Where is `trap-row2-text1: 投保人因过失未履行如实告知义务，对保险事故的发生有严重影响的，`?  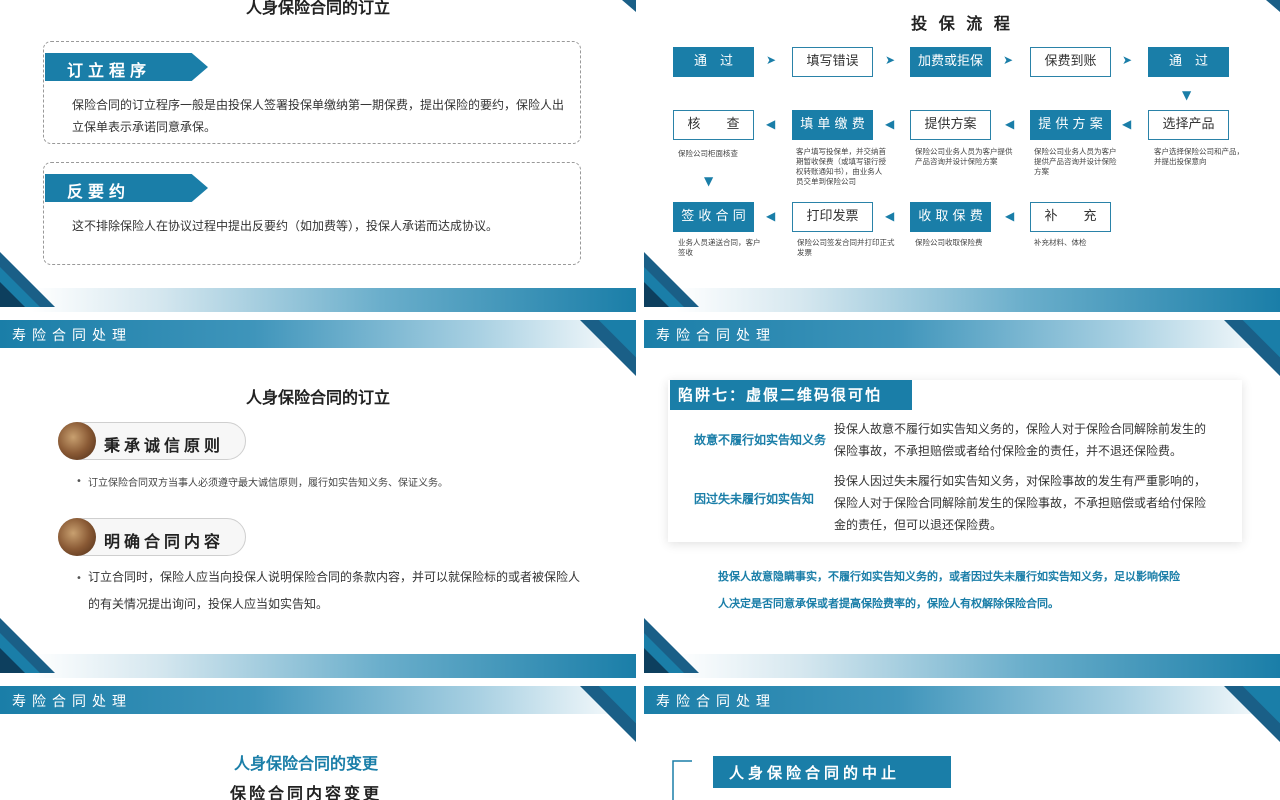 trap-row2-text1: 投保人因过失未履行如实告知义务，对保险事故的发生有严重影响的， is located at coordinates (1020, 481).